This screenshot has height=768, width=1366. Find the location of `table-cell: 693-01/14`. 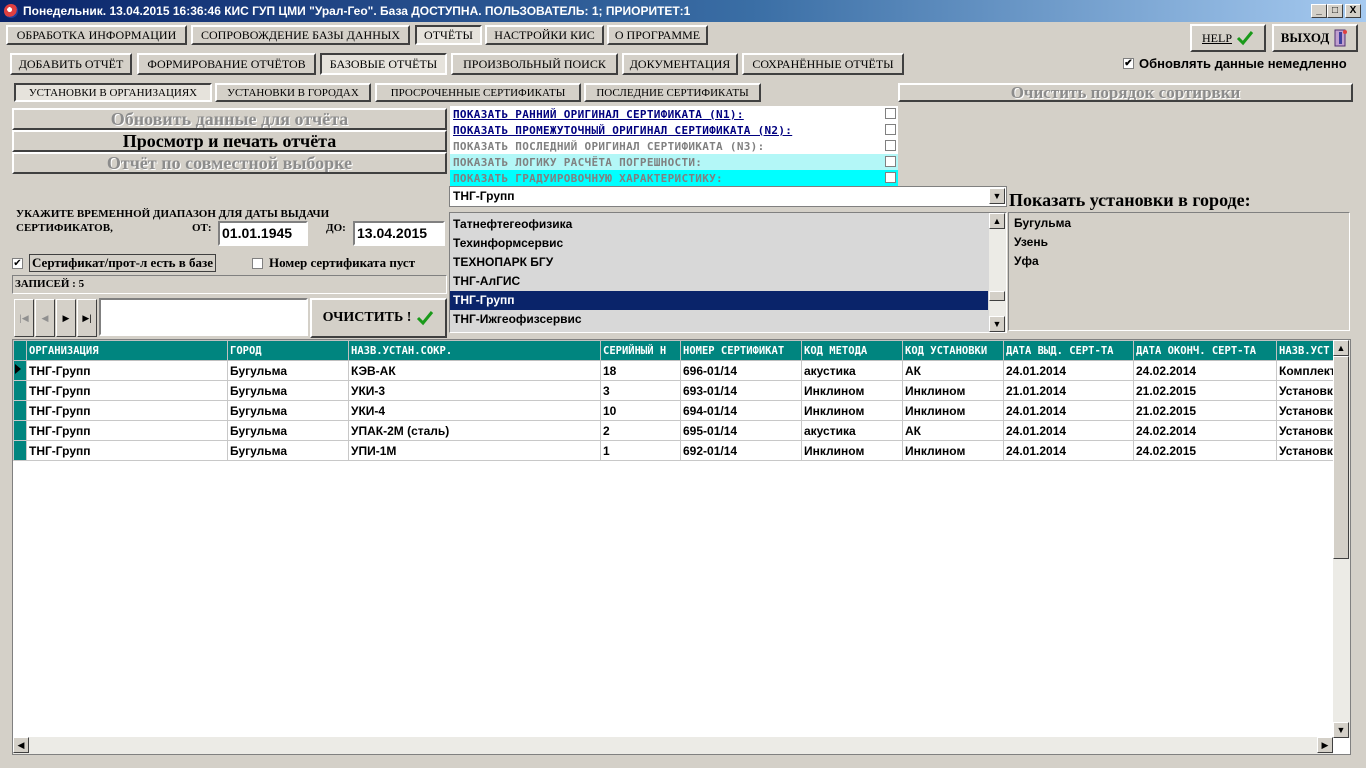

table-cell: 693-01/14 is located at coordinates (741, 390).